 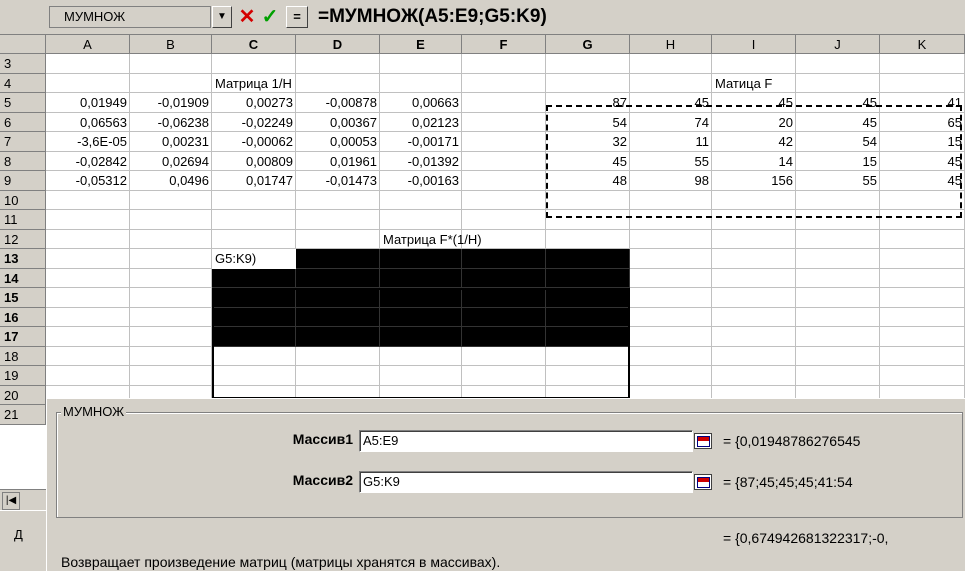 I want to click on matrix-f-cell: 55, so click(x=838, y=181).